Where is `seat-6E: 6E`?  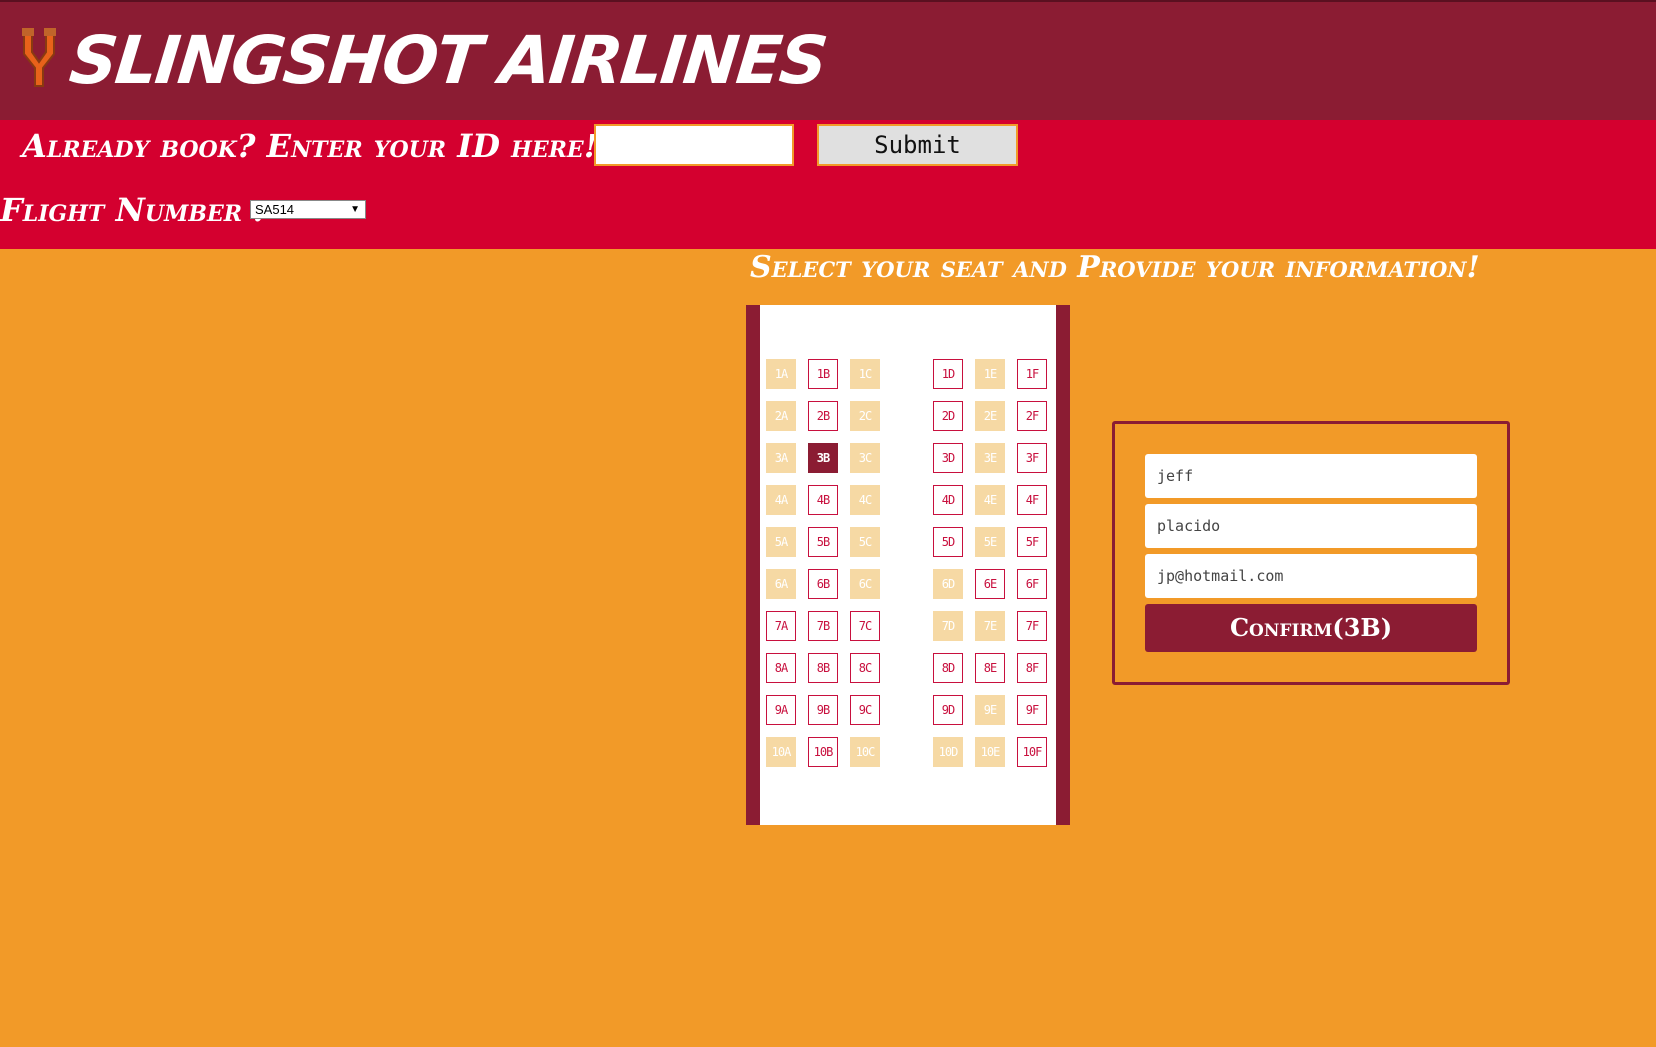 seat-6E: 6E is located at coordinates (990, 584).